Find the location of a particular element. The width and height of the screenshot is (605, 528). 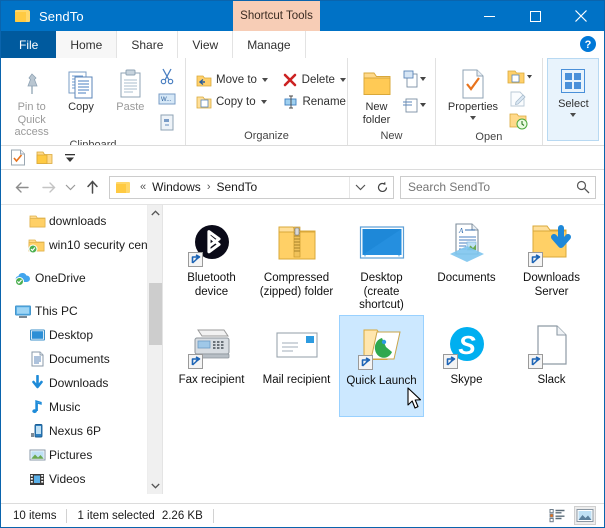

file-item-downloads-server: Downloads Server is located at coordinates (551, 264).